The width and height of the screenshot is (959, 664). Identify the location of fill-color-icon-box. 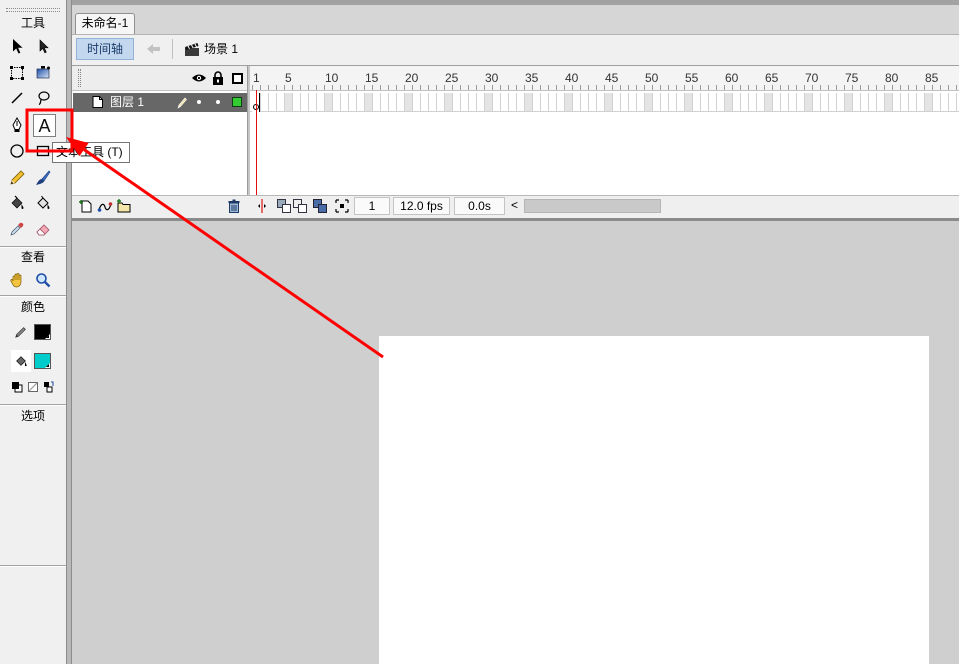
(21, 361).